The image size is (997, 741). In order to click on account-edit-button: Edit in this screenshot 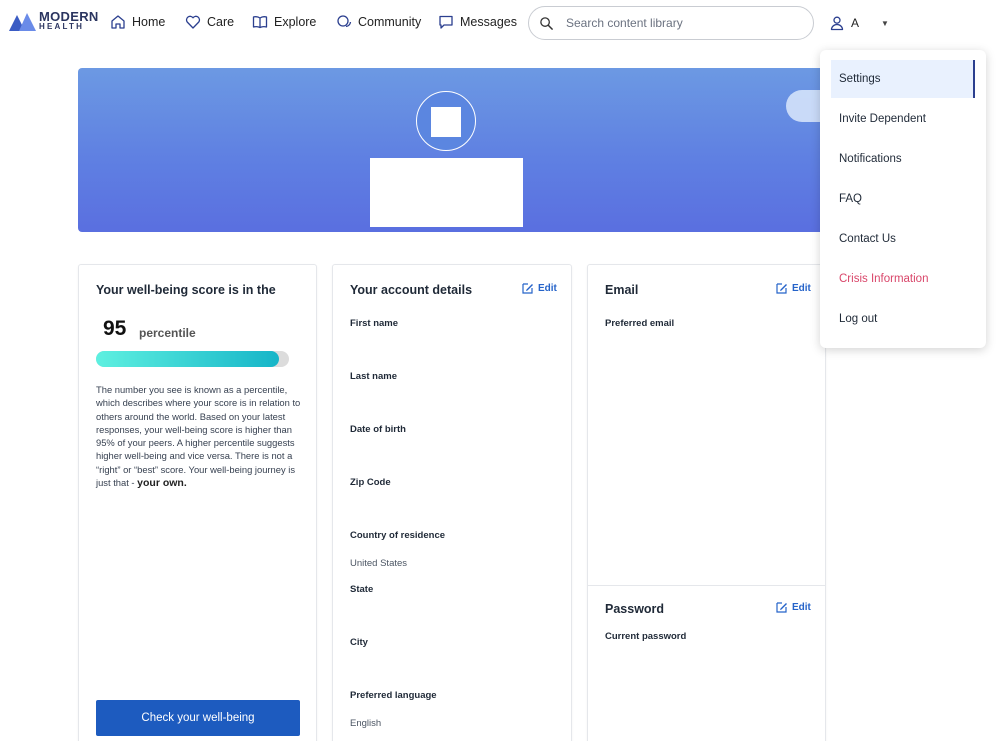, I will do `click(539, 288)`.